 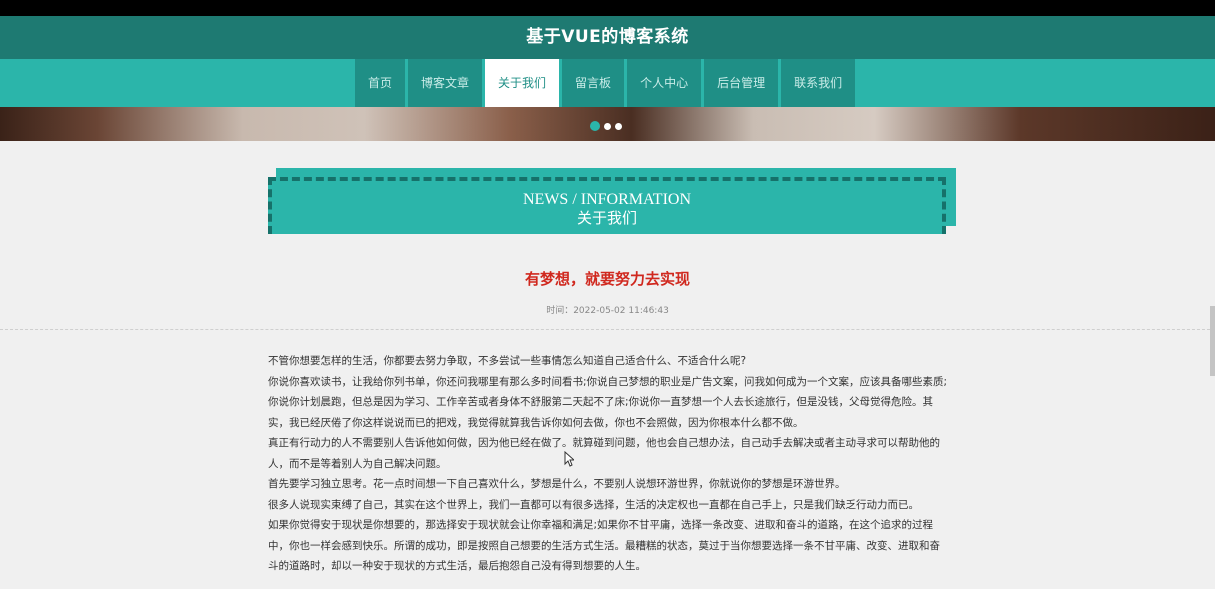 I want to click on mouse-cursor-icon, so click(x=569, y=459).